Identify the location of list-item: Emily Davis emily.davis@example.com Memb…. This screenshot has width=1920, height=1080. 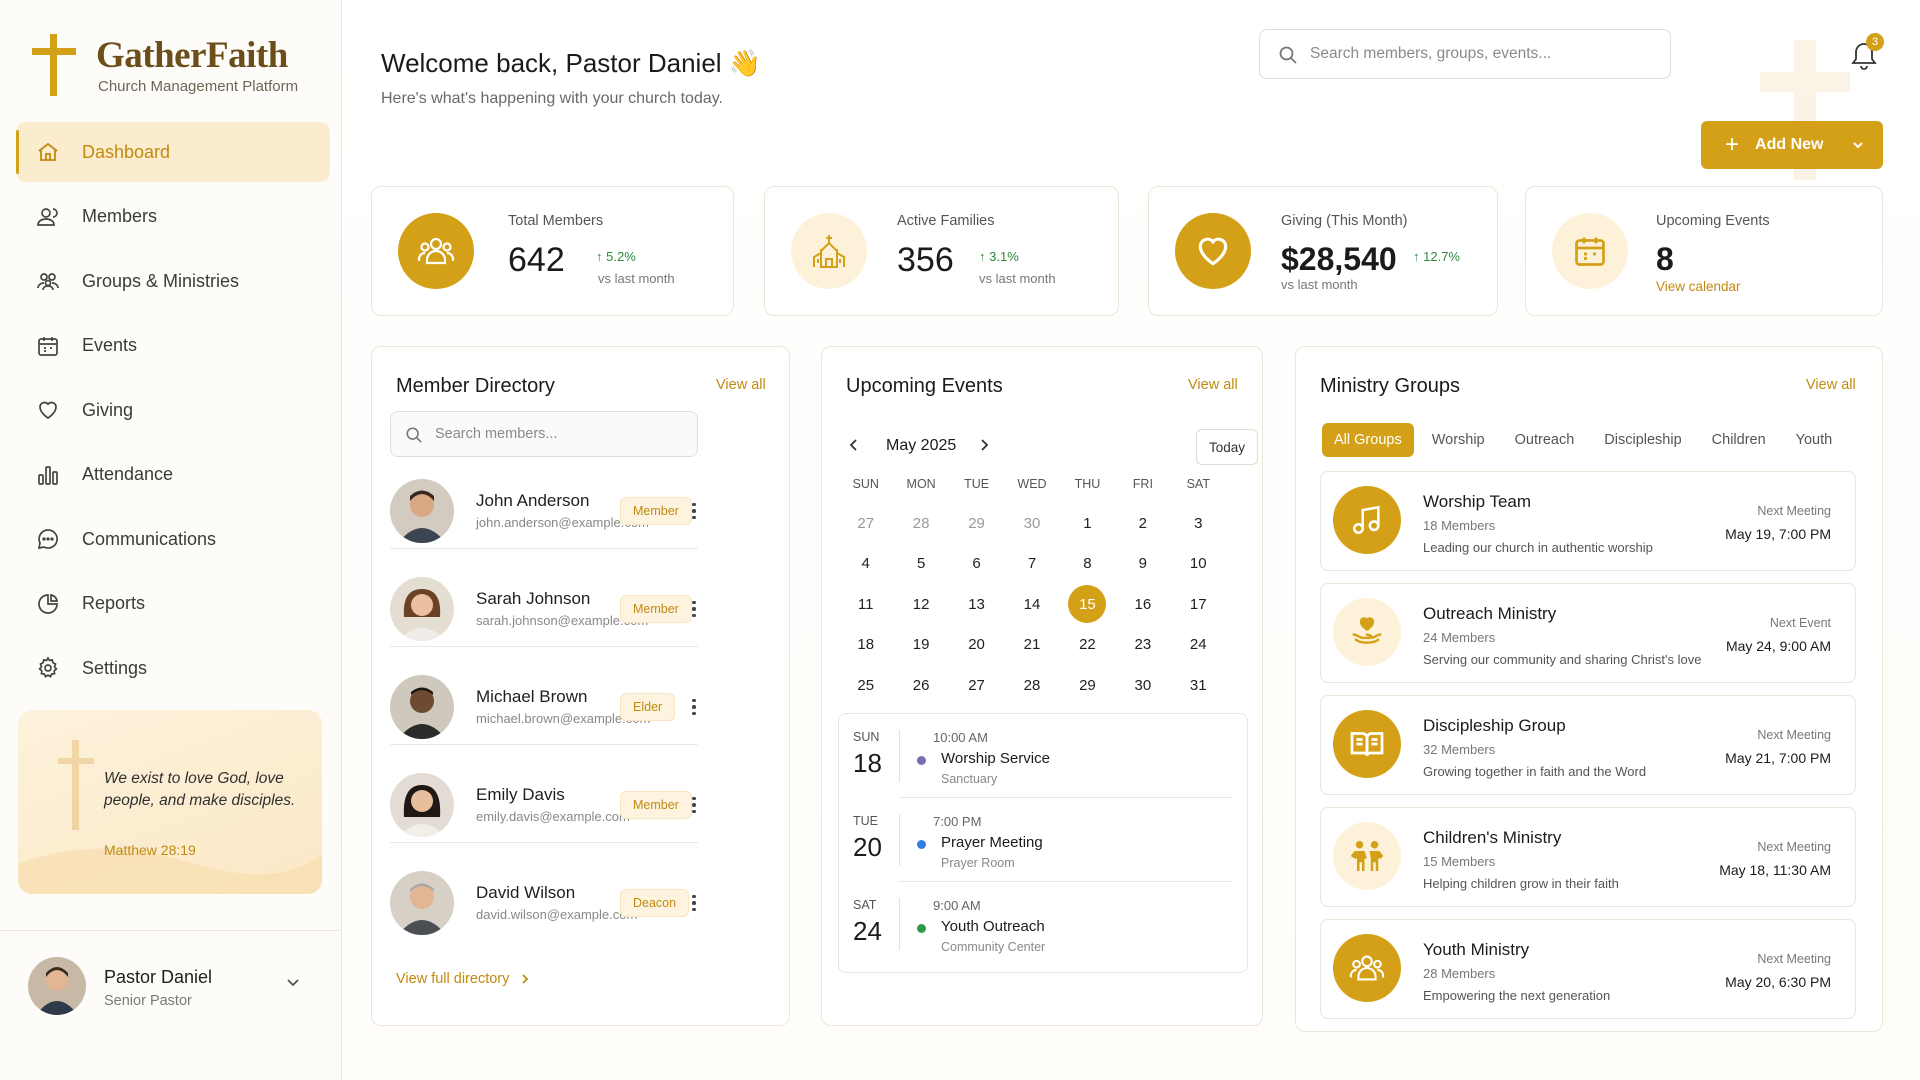
(544, 804).